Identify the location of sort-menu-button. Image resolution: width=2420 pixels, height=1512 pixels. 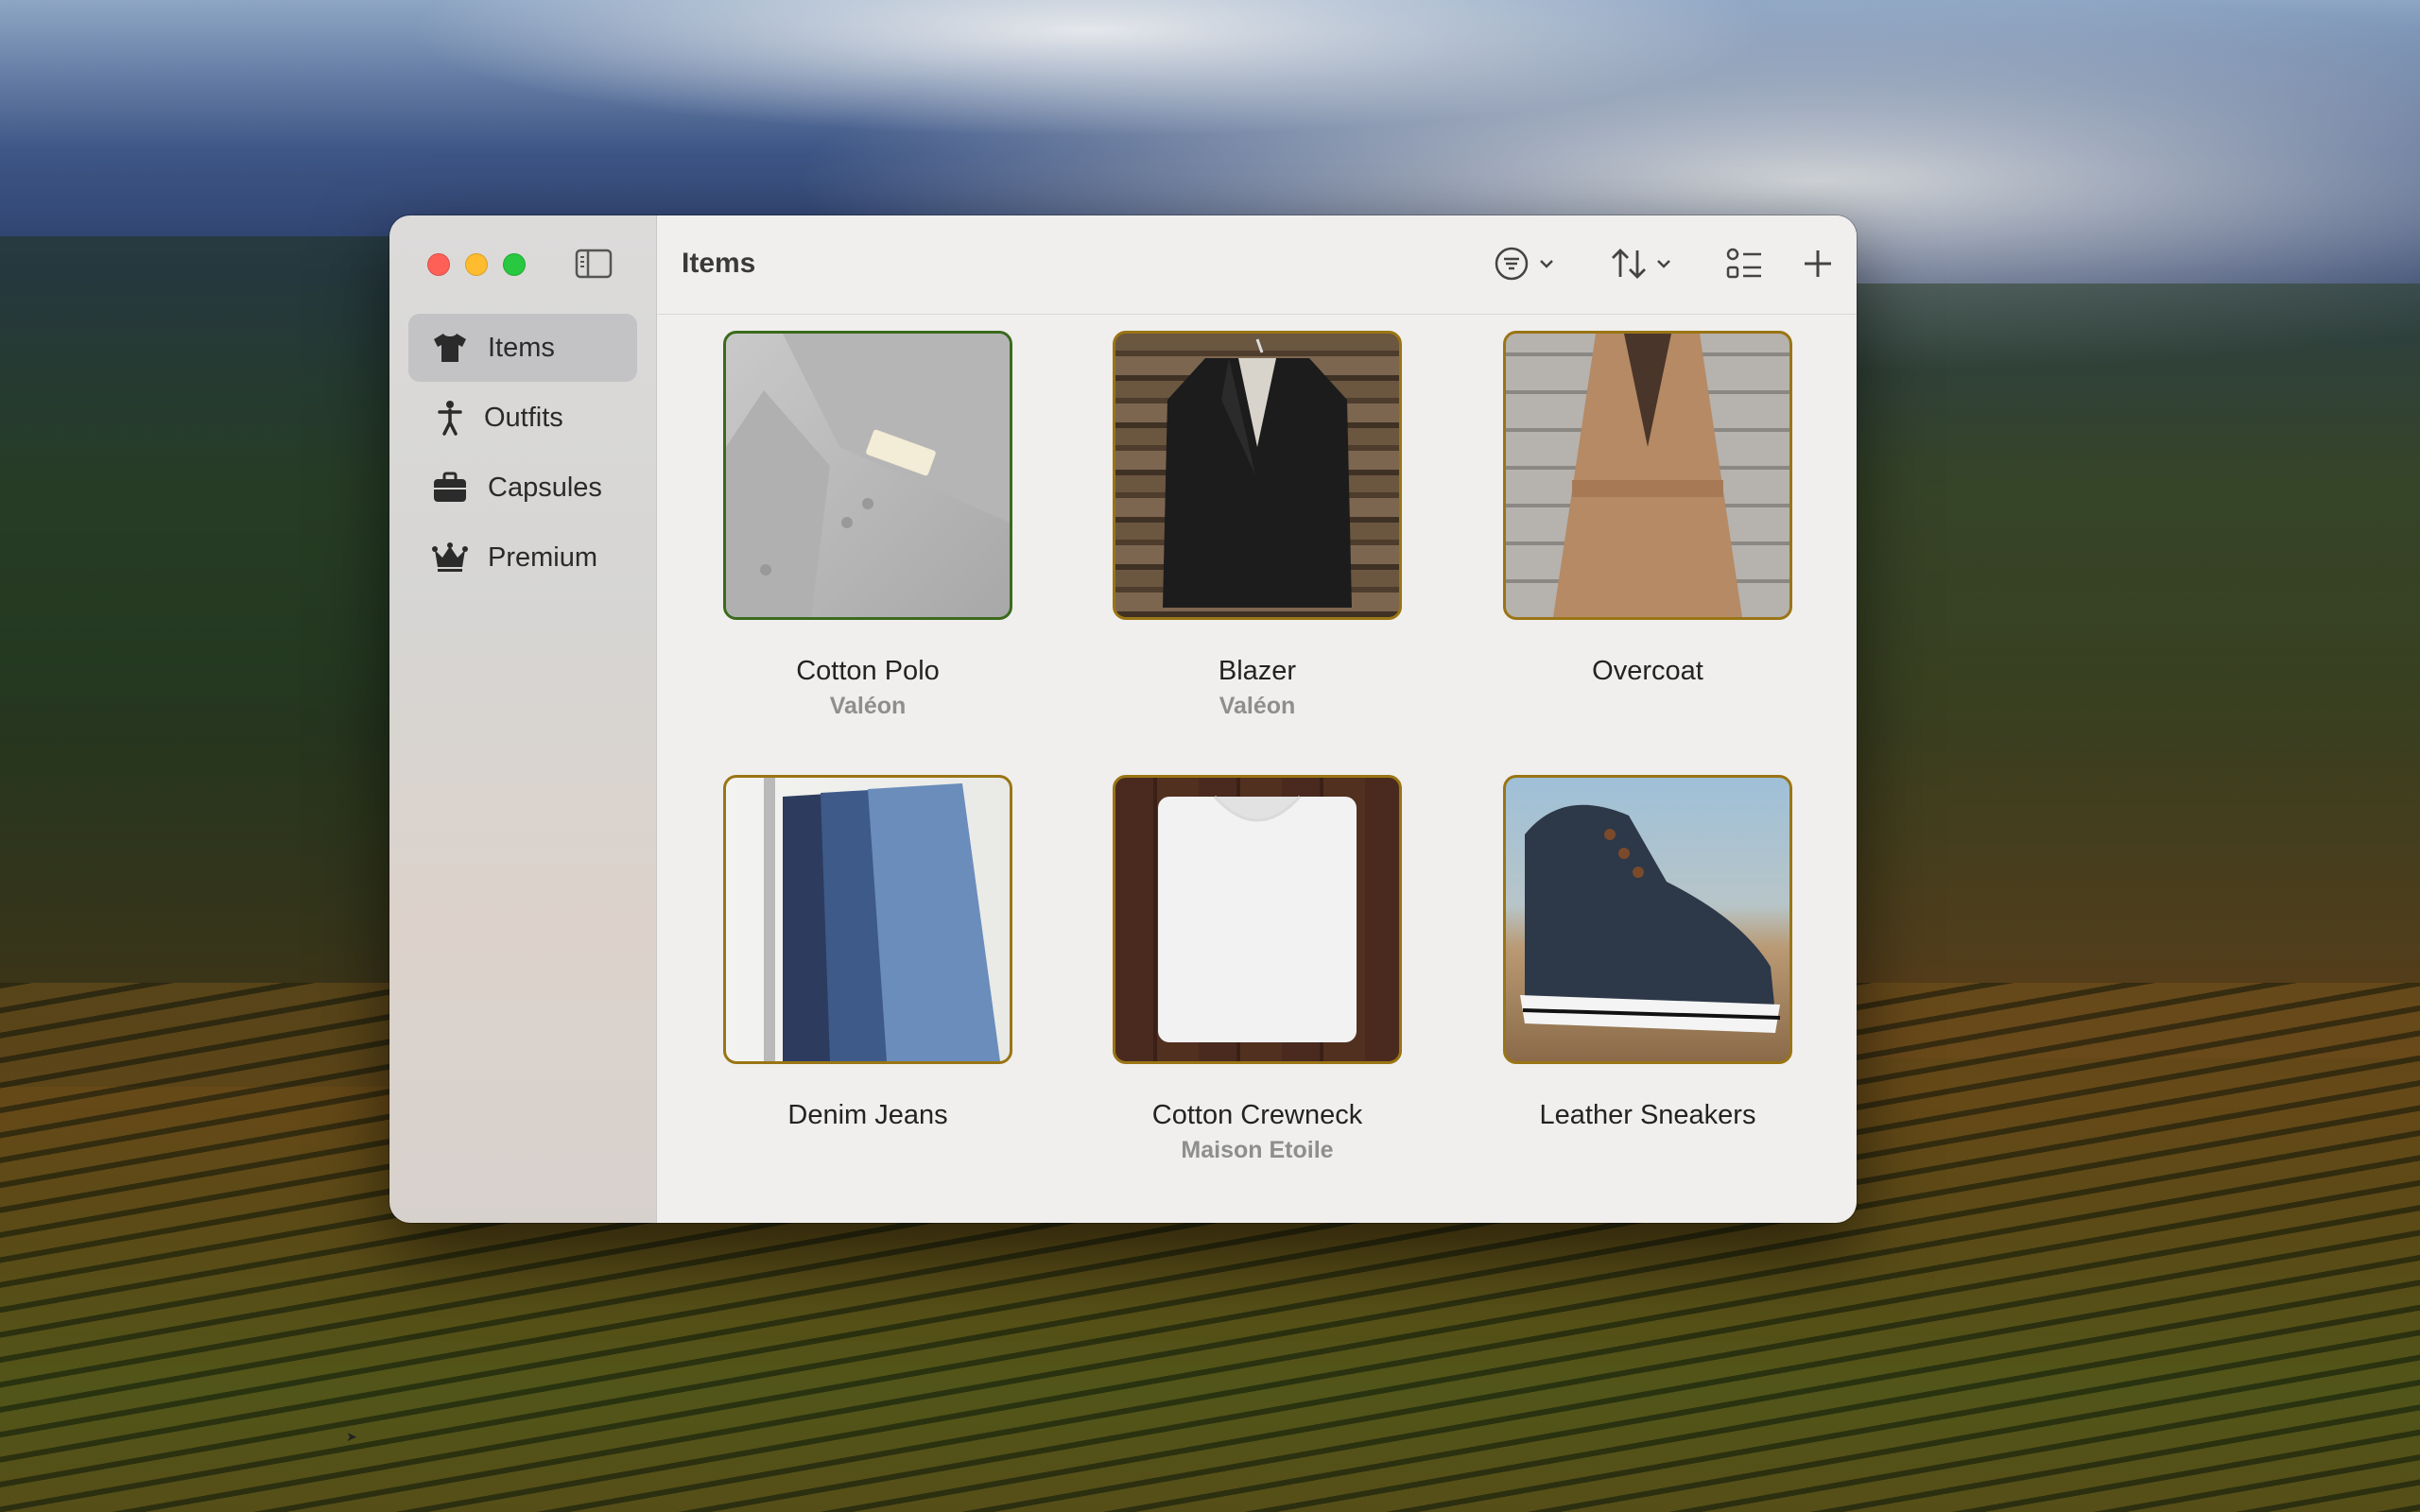
(1641, 263).